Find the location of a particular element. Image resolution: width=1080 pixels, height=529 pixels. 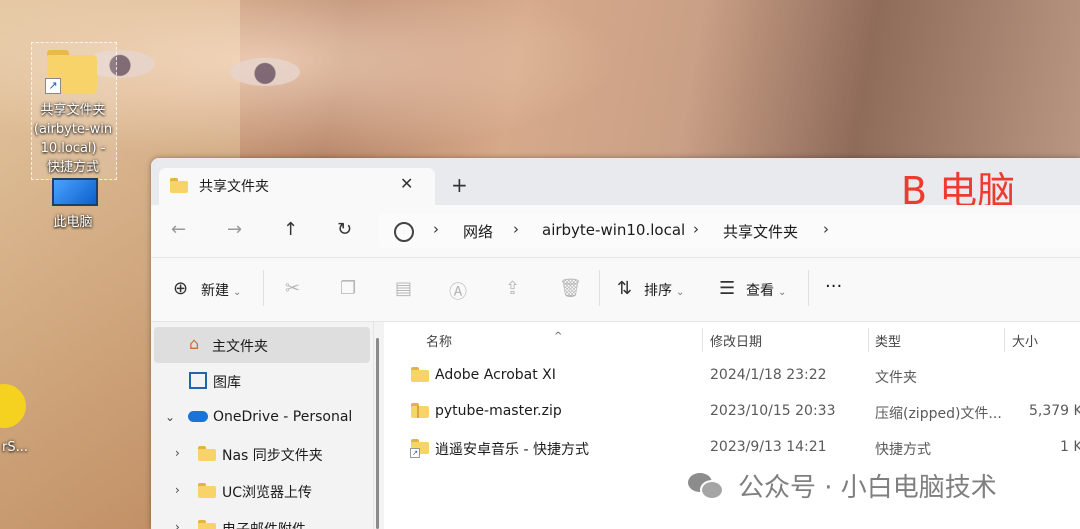

sidebar-item-home: ⌂ 主文件夹 is located at coordinates (262, 345).